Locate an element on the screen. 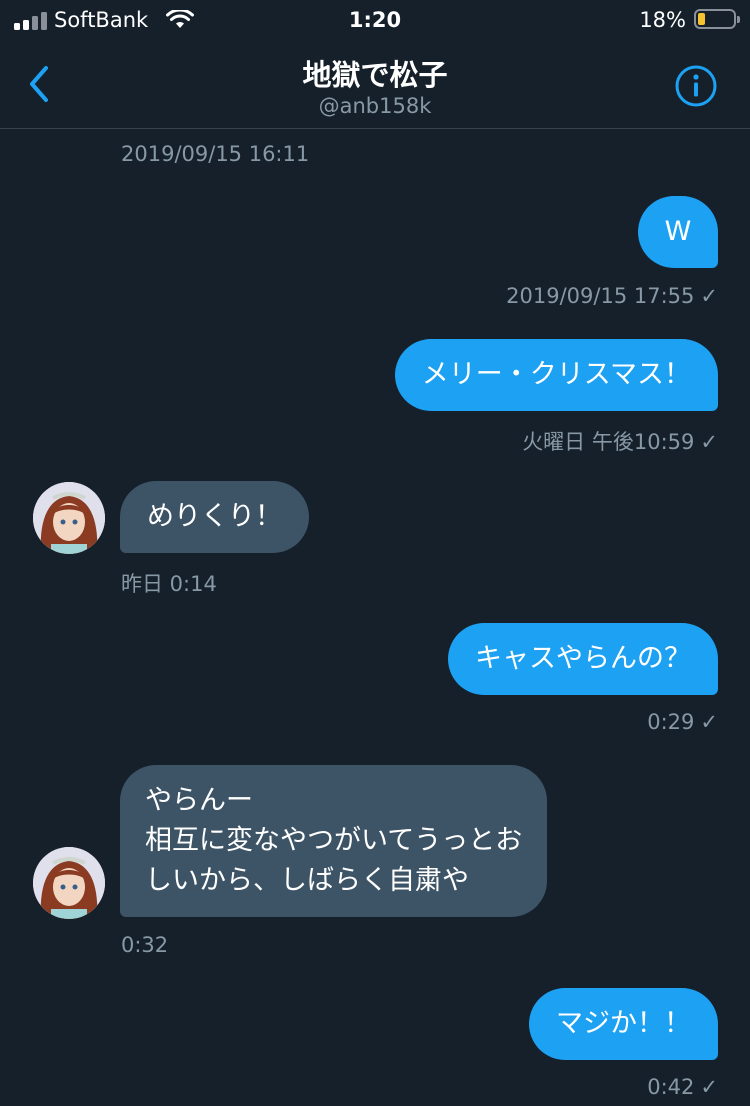 The width and height of the screenshot is (750, 1106). message-timestamp: 火曜日 午後10:59 ✓ is located at coordinates (620, 442).